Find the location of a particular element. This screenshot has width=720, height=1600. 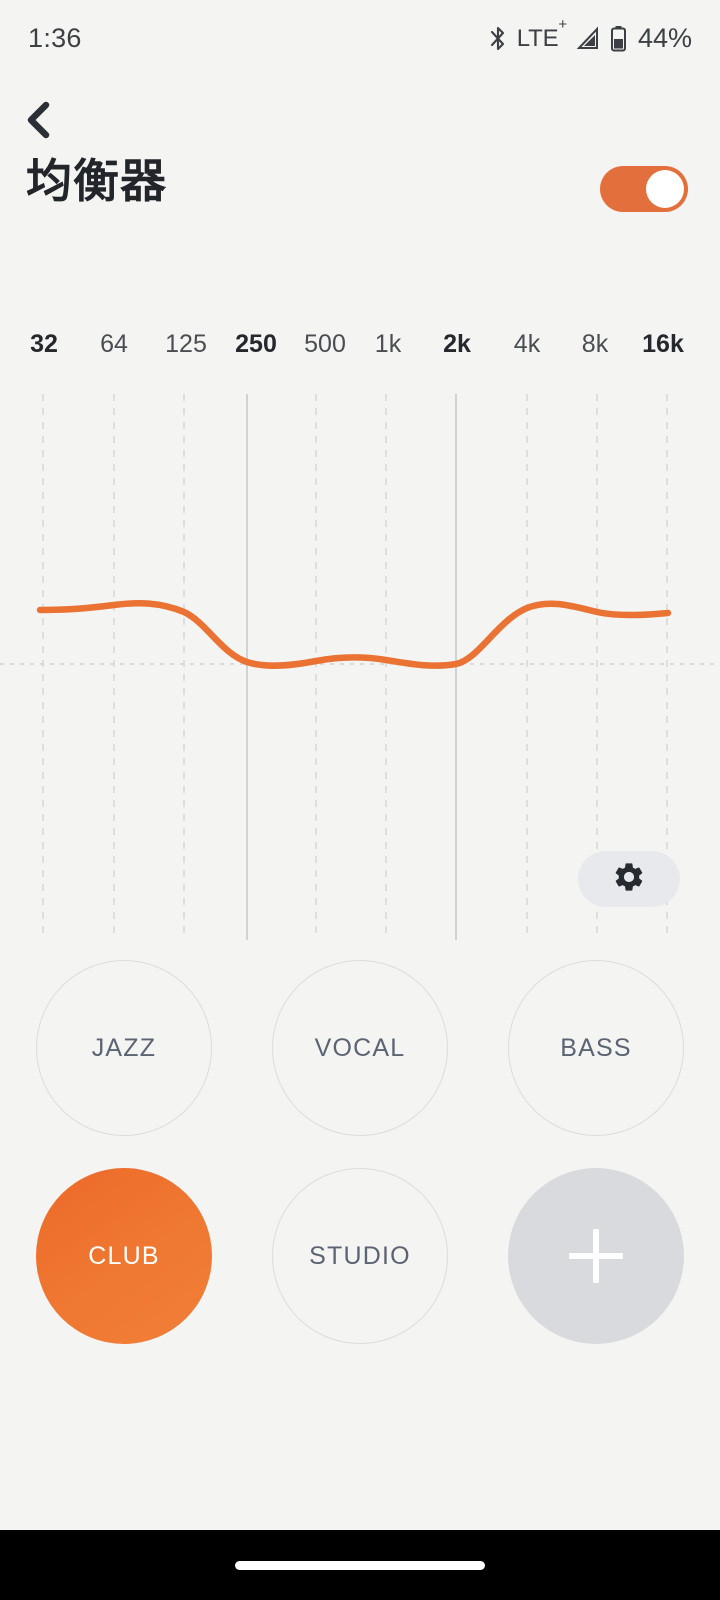

network-type-label: LTE+ is located at coordinates (541, 33).